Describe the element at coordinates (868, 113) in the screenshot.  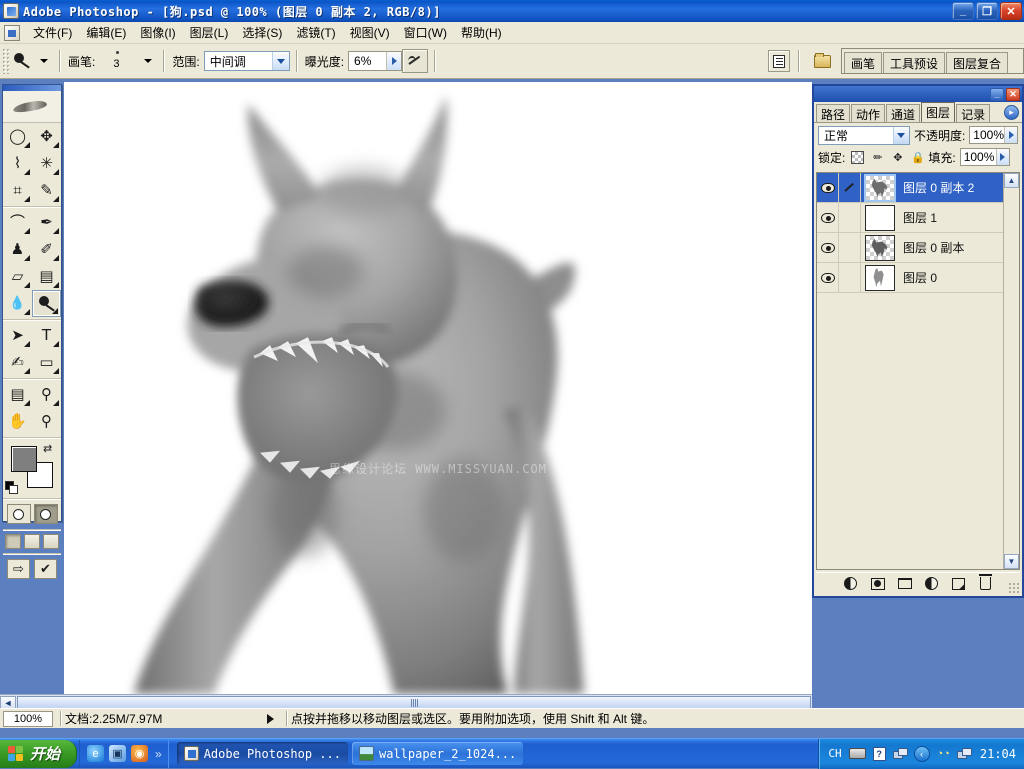
I see `tab-actions: 动作` at that location.